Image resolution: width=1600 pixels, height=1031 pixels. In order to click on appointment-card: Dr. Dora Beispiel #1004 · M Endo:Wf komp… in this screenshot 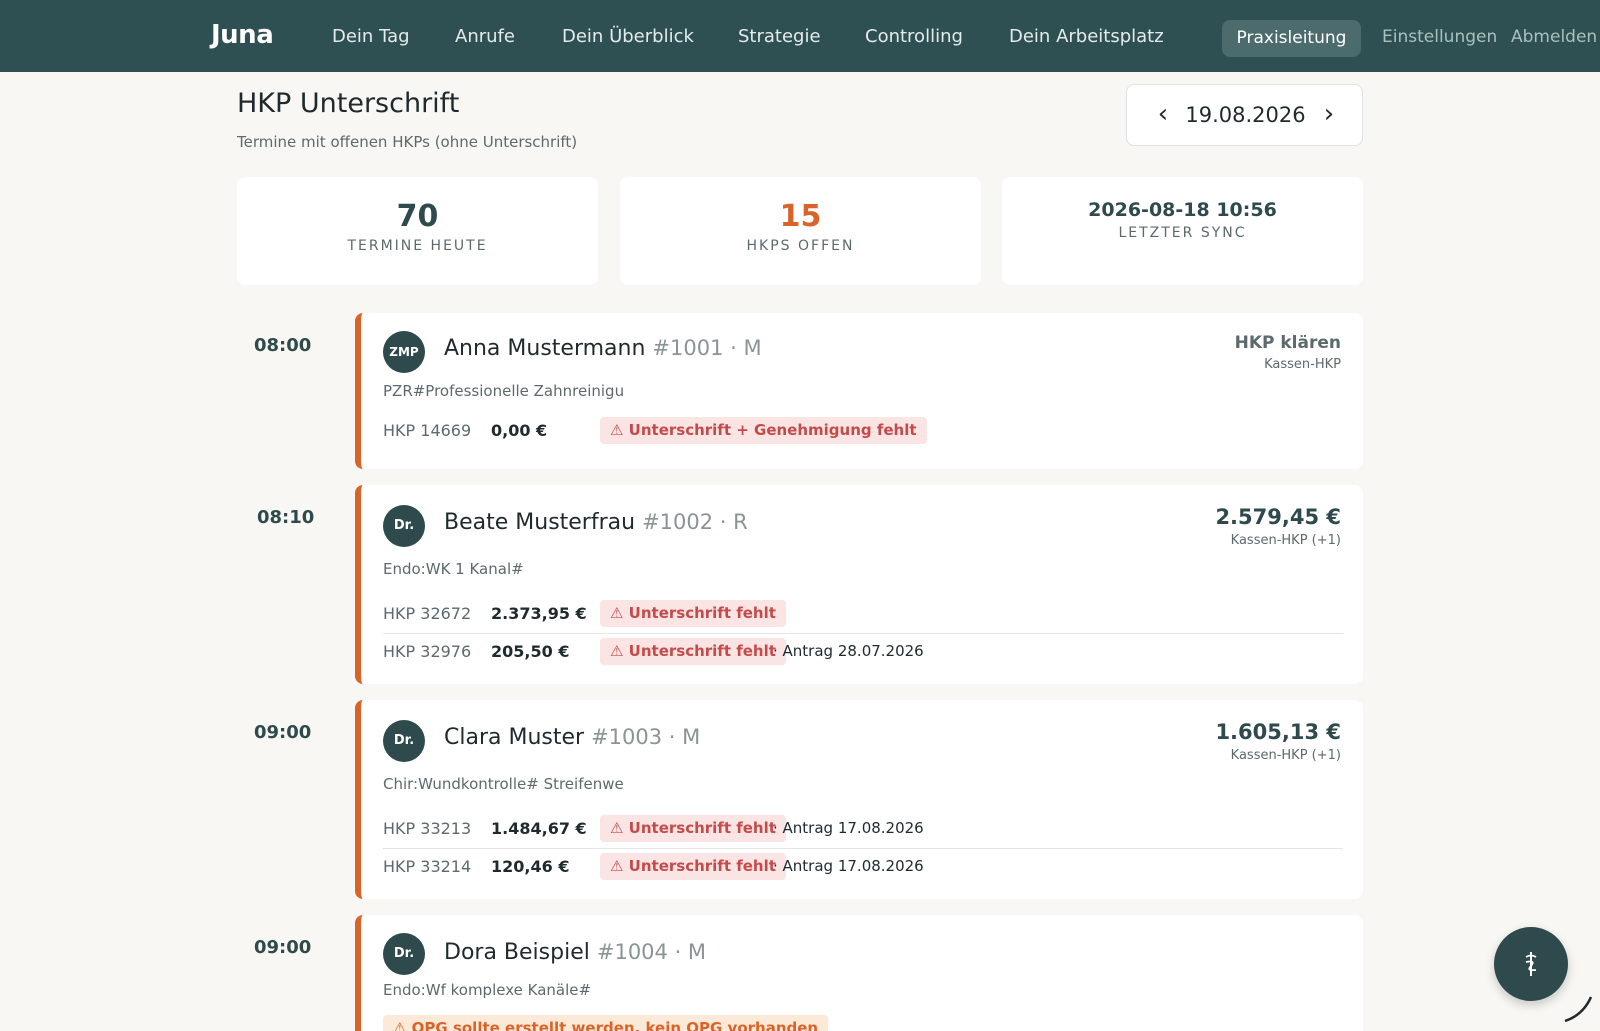, I will do `click(859, 973)`.